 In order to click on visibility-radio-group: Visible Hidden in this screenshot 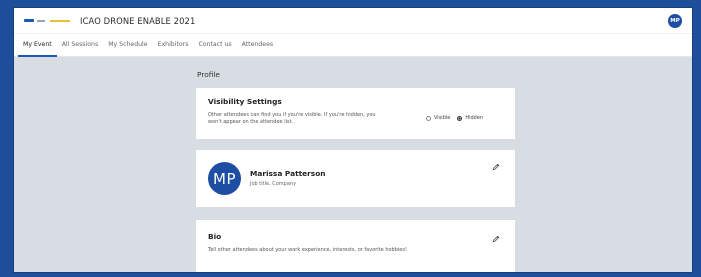, I will do `click(458, 118)`.